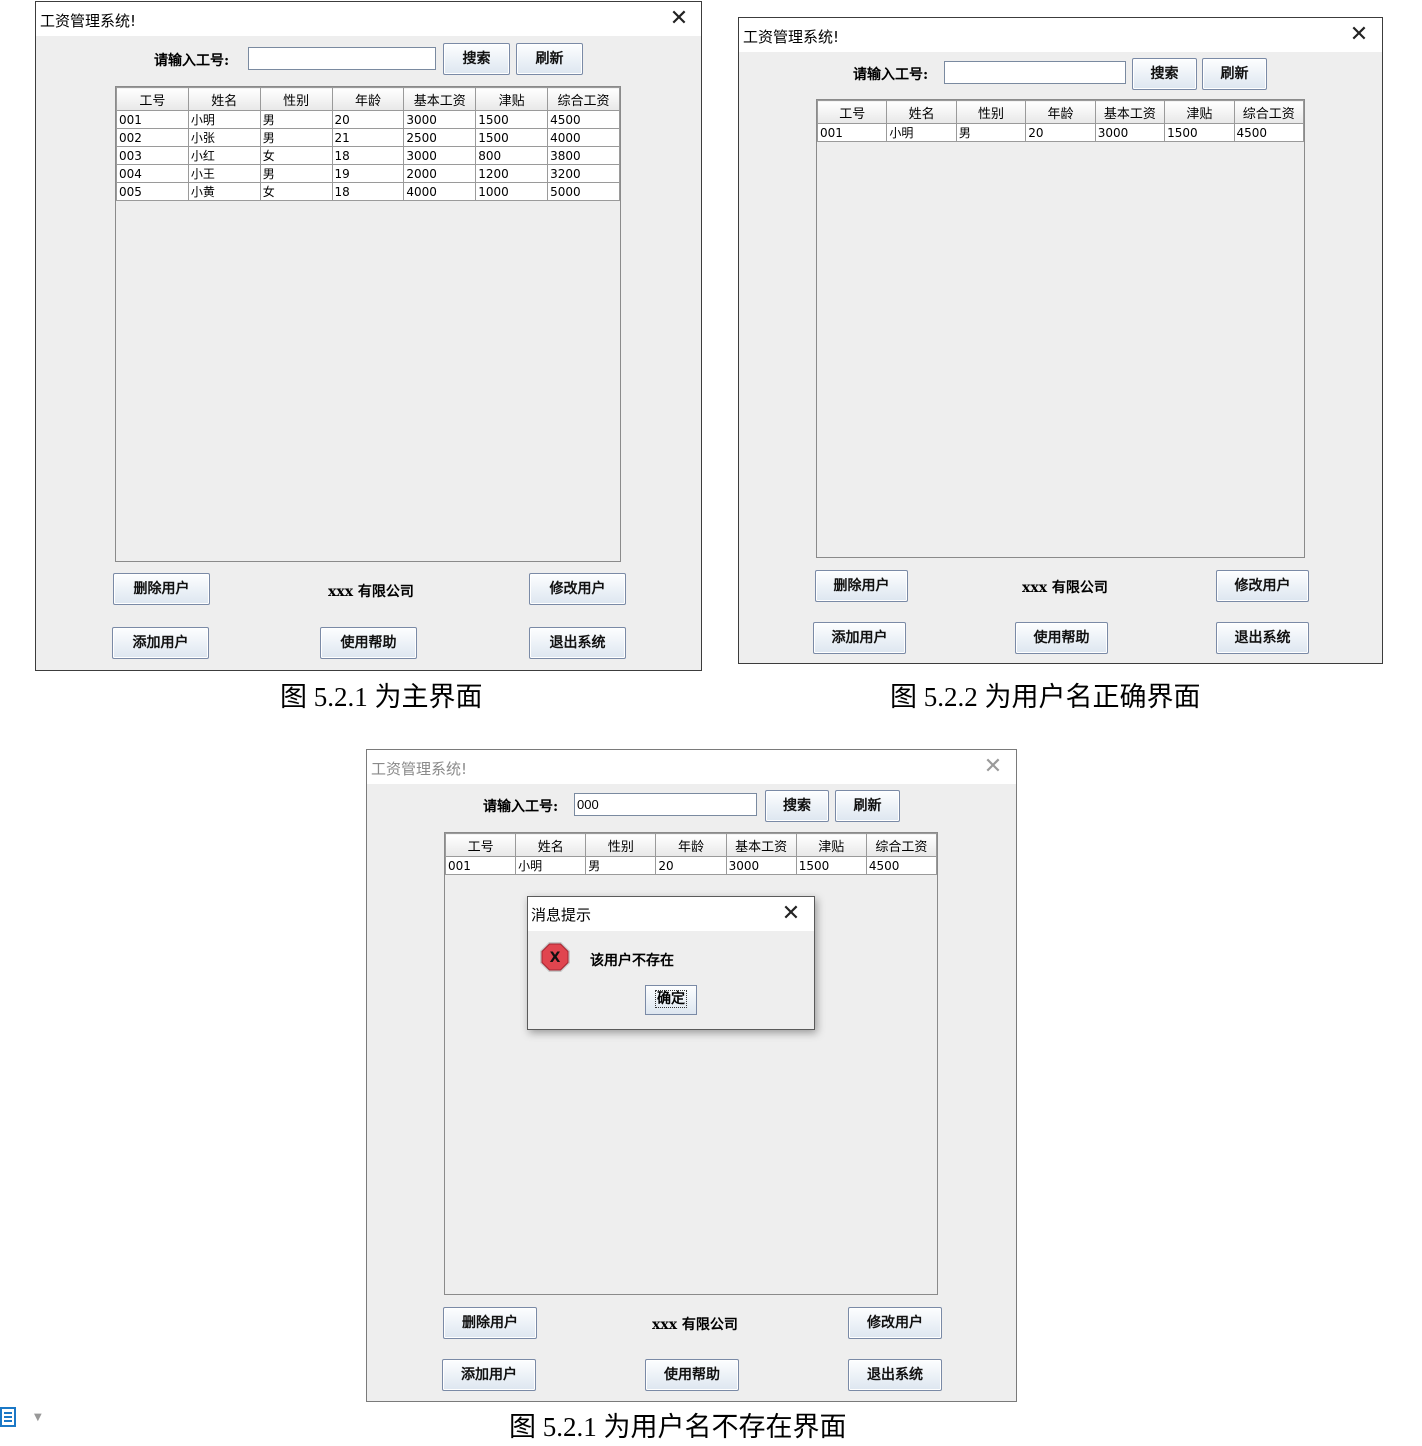  I want to click on table-cell: 19, so click(368, 173).